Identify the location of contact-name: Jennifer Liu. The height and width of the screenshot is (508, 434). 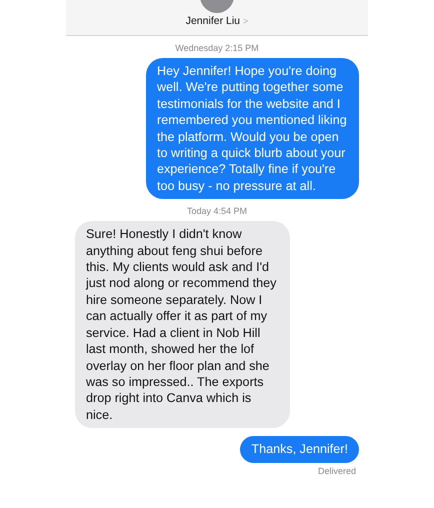
(213, 21).